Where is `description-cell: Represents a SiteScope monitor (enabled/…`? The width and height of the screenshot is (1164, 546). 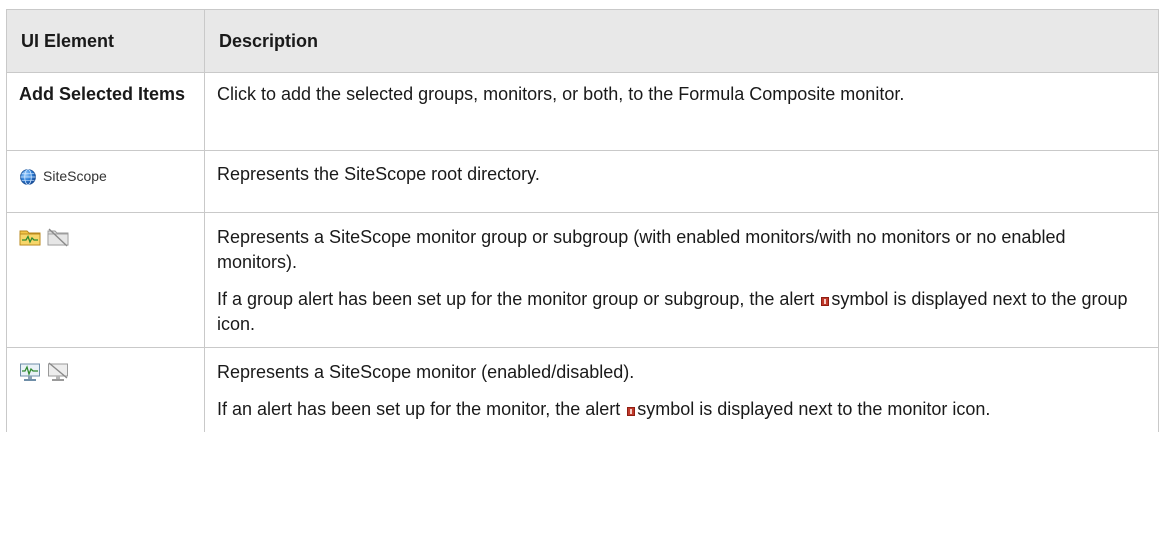
description-cell: Represents a SiteScope monitor (enabled/… is located at coordinates (681, 389).